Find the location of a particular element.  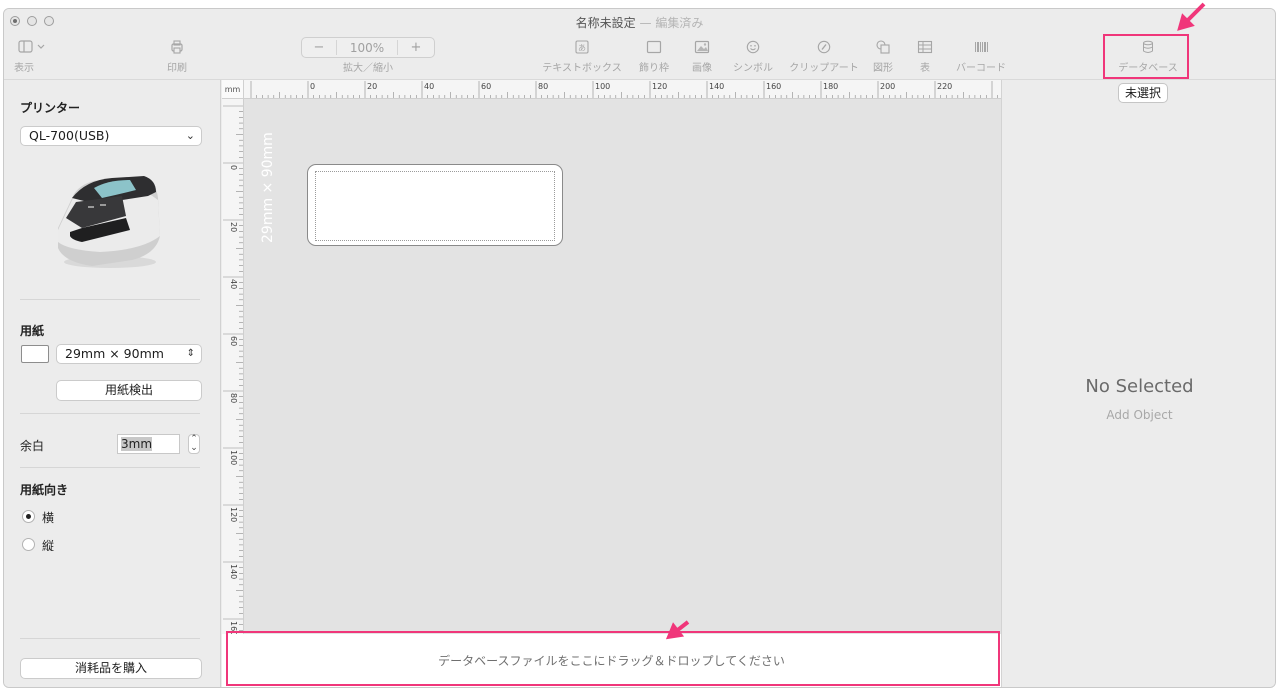

stepper-updown-icon: ⇕ is located at coordinates (190, 353).